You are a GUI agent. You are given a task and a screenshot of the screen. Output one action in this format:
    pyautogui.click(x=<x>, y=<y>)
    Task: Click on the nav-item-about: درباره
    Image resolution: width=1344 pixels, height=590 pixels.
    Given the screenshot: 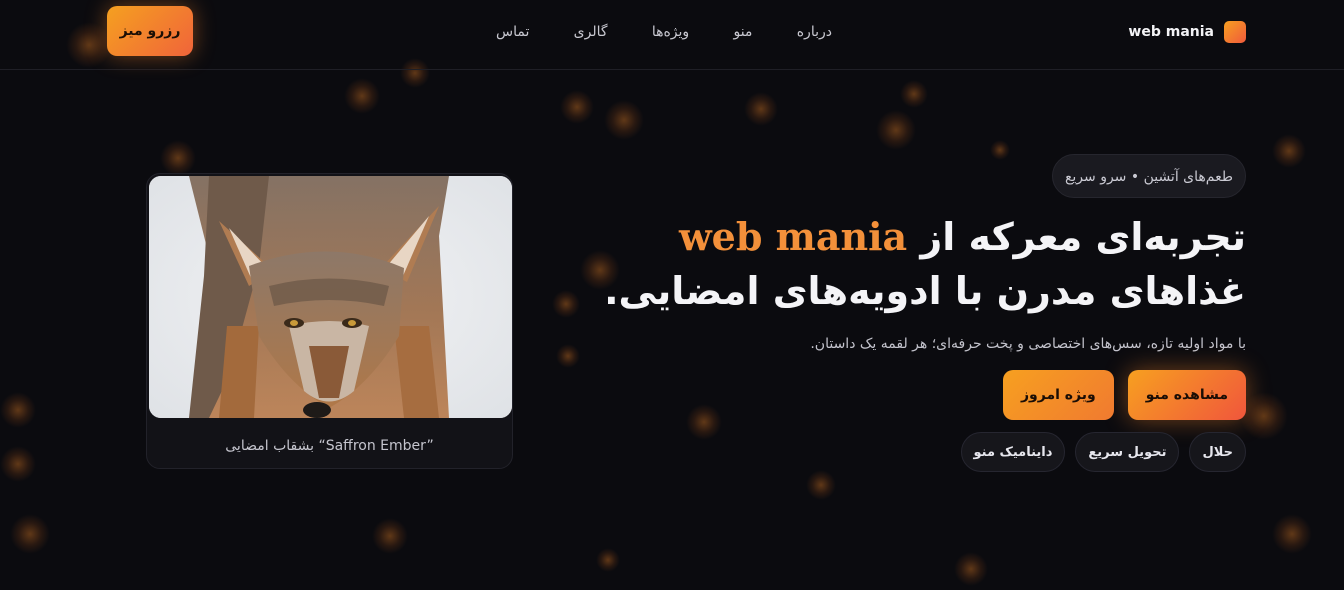 What is the action you would take?
    pyautogui.click(x=814, y=32)
    